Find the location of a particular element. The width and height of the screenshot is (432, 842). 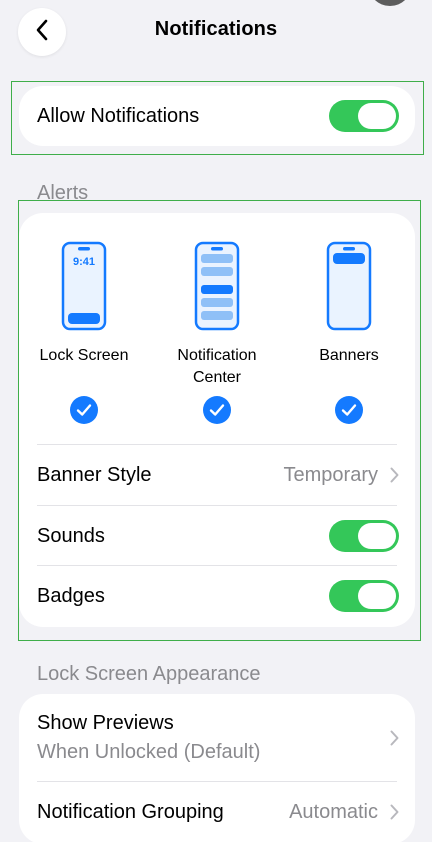

show-previews-label: Show Previews is located at coordinates (105, 723).